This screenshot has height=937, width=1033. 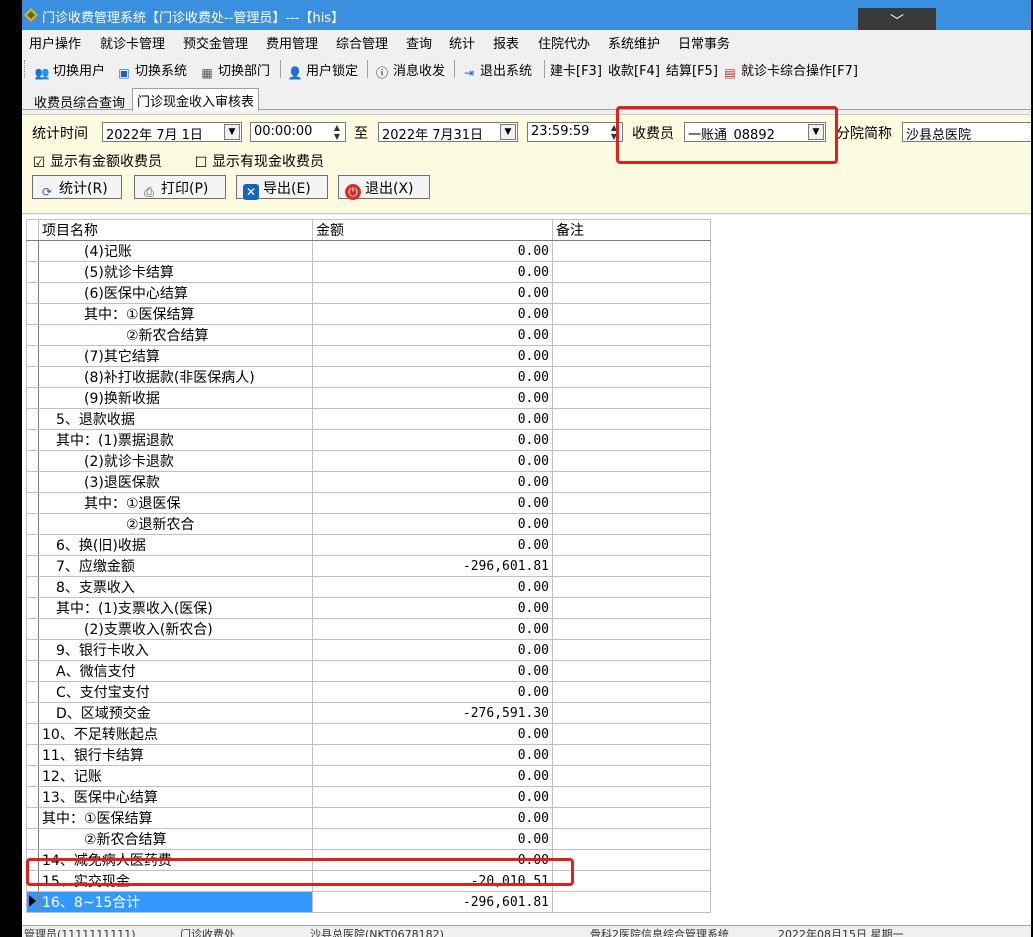 I want to click on table-row: 其中：(1)支票收入(医保) 0.00, so click(x=368, y=608).